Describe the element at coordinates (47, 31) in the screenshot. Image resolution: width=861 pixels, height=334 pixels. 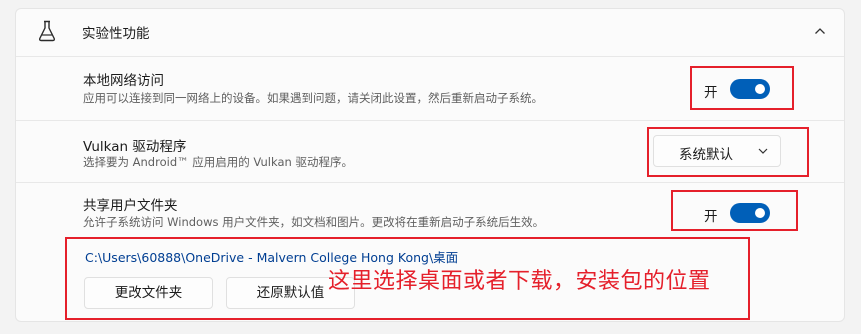
I see `flask-icon` at that location.